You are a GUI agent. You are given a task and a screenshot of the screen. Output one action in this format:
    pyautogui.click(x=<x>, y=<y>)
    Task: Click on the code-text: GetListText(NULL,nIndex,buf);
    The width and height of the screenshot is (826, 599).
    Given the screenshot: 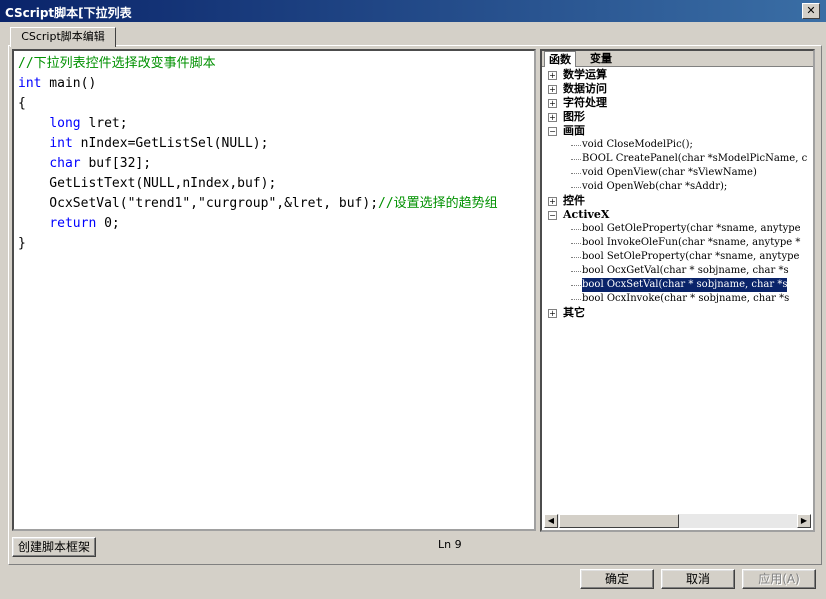 What is the action you would take?
    pyautogui.click(x=147, y=183)
    